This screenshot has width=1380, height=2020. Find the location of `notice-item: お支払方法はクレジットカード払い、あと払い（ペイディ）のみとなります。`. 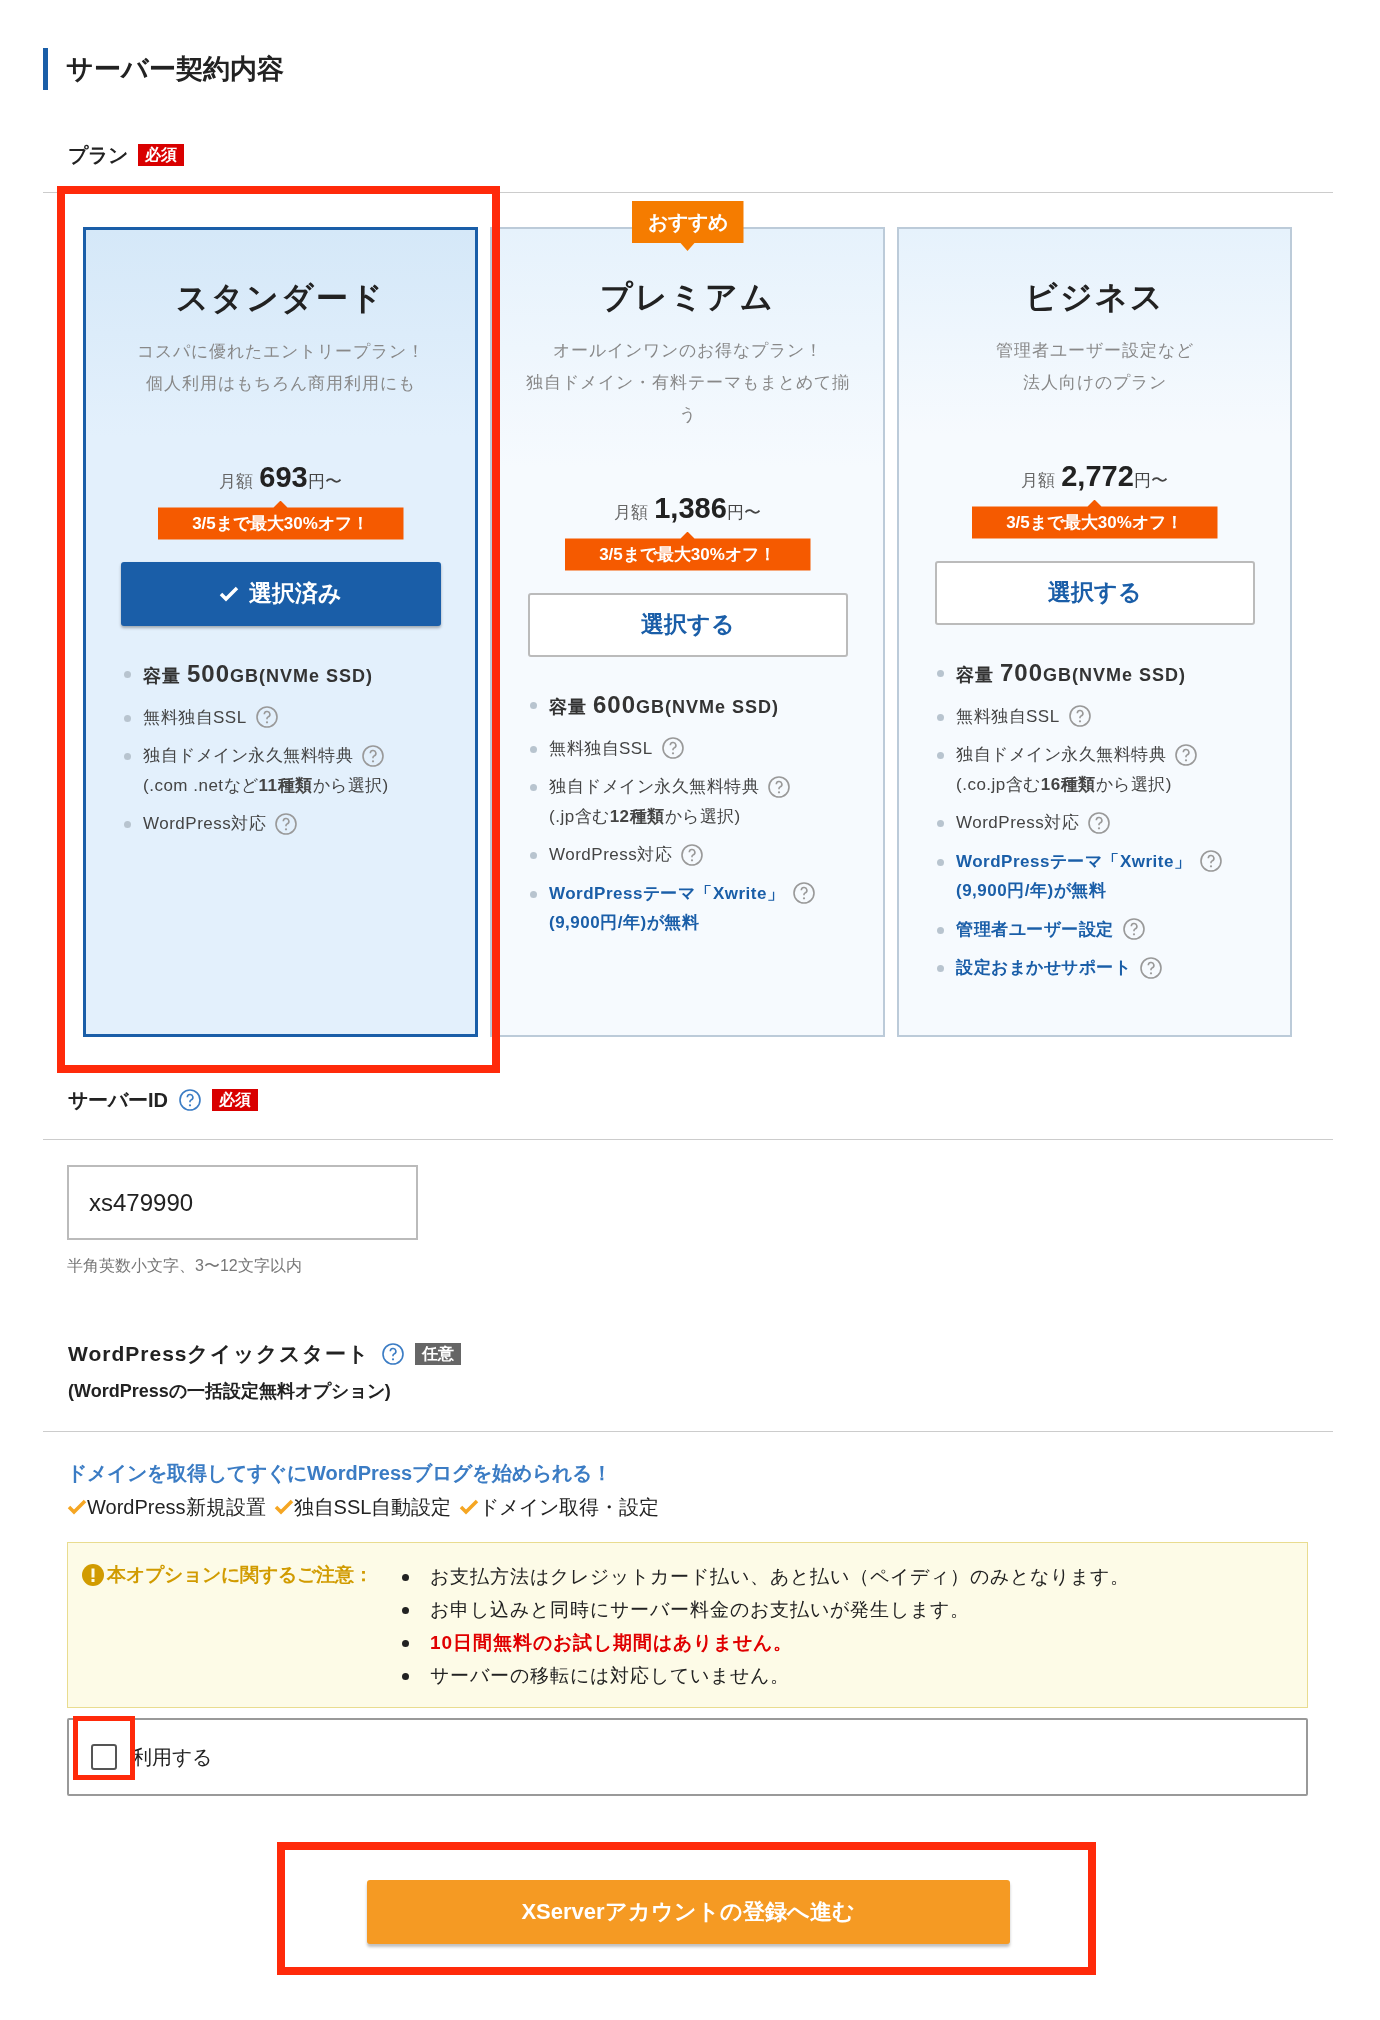

notice-item: お支払方法はクレジットカード払い、あと払い（ペイディ）のみとなります。 is located at coordinates (780, 1576).